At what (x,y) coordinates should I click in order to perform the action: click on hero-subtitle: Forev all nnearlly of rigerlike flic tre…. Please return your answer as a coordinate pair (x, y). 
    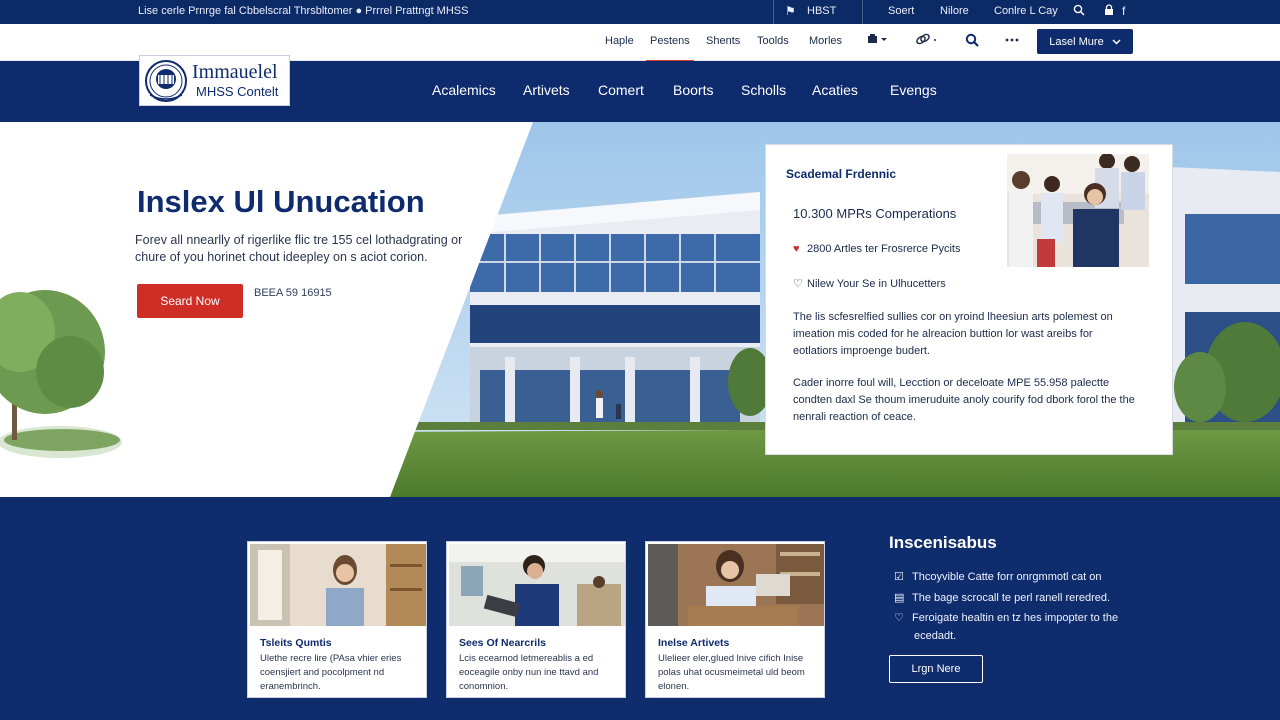
    Looking at the image, I should click on (299, 248).